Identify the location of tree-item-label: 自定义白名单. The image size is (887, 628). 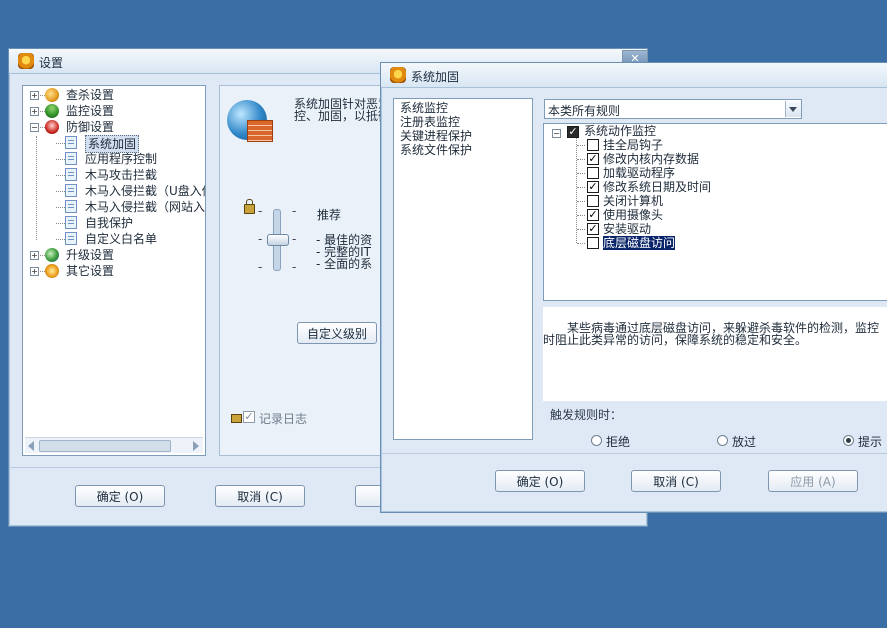
(121, 239).